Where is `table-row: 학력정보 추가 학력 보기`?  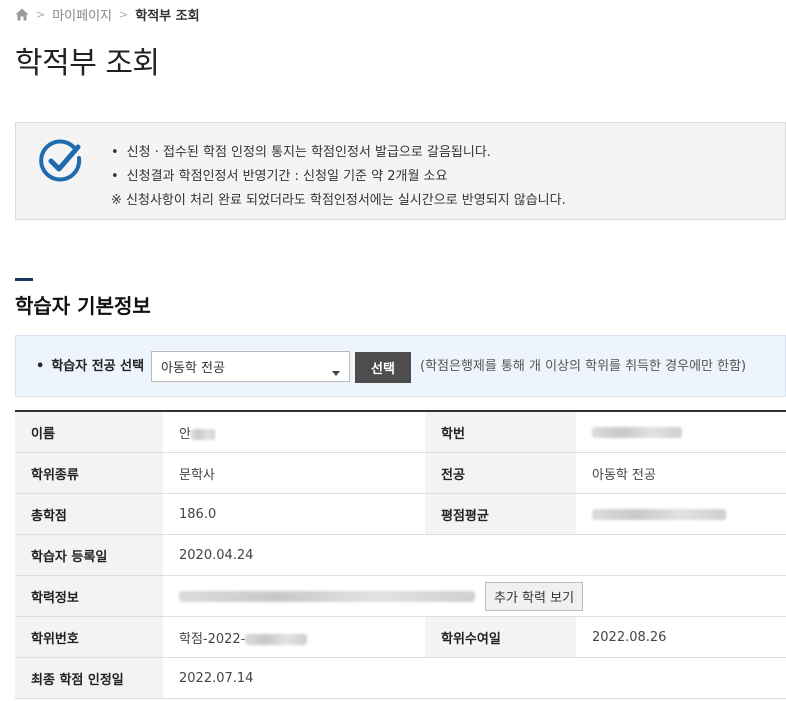 table-row: 학력정보 추가 학력 보기 is located at coordinates (400, 596).